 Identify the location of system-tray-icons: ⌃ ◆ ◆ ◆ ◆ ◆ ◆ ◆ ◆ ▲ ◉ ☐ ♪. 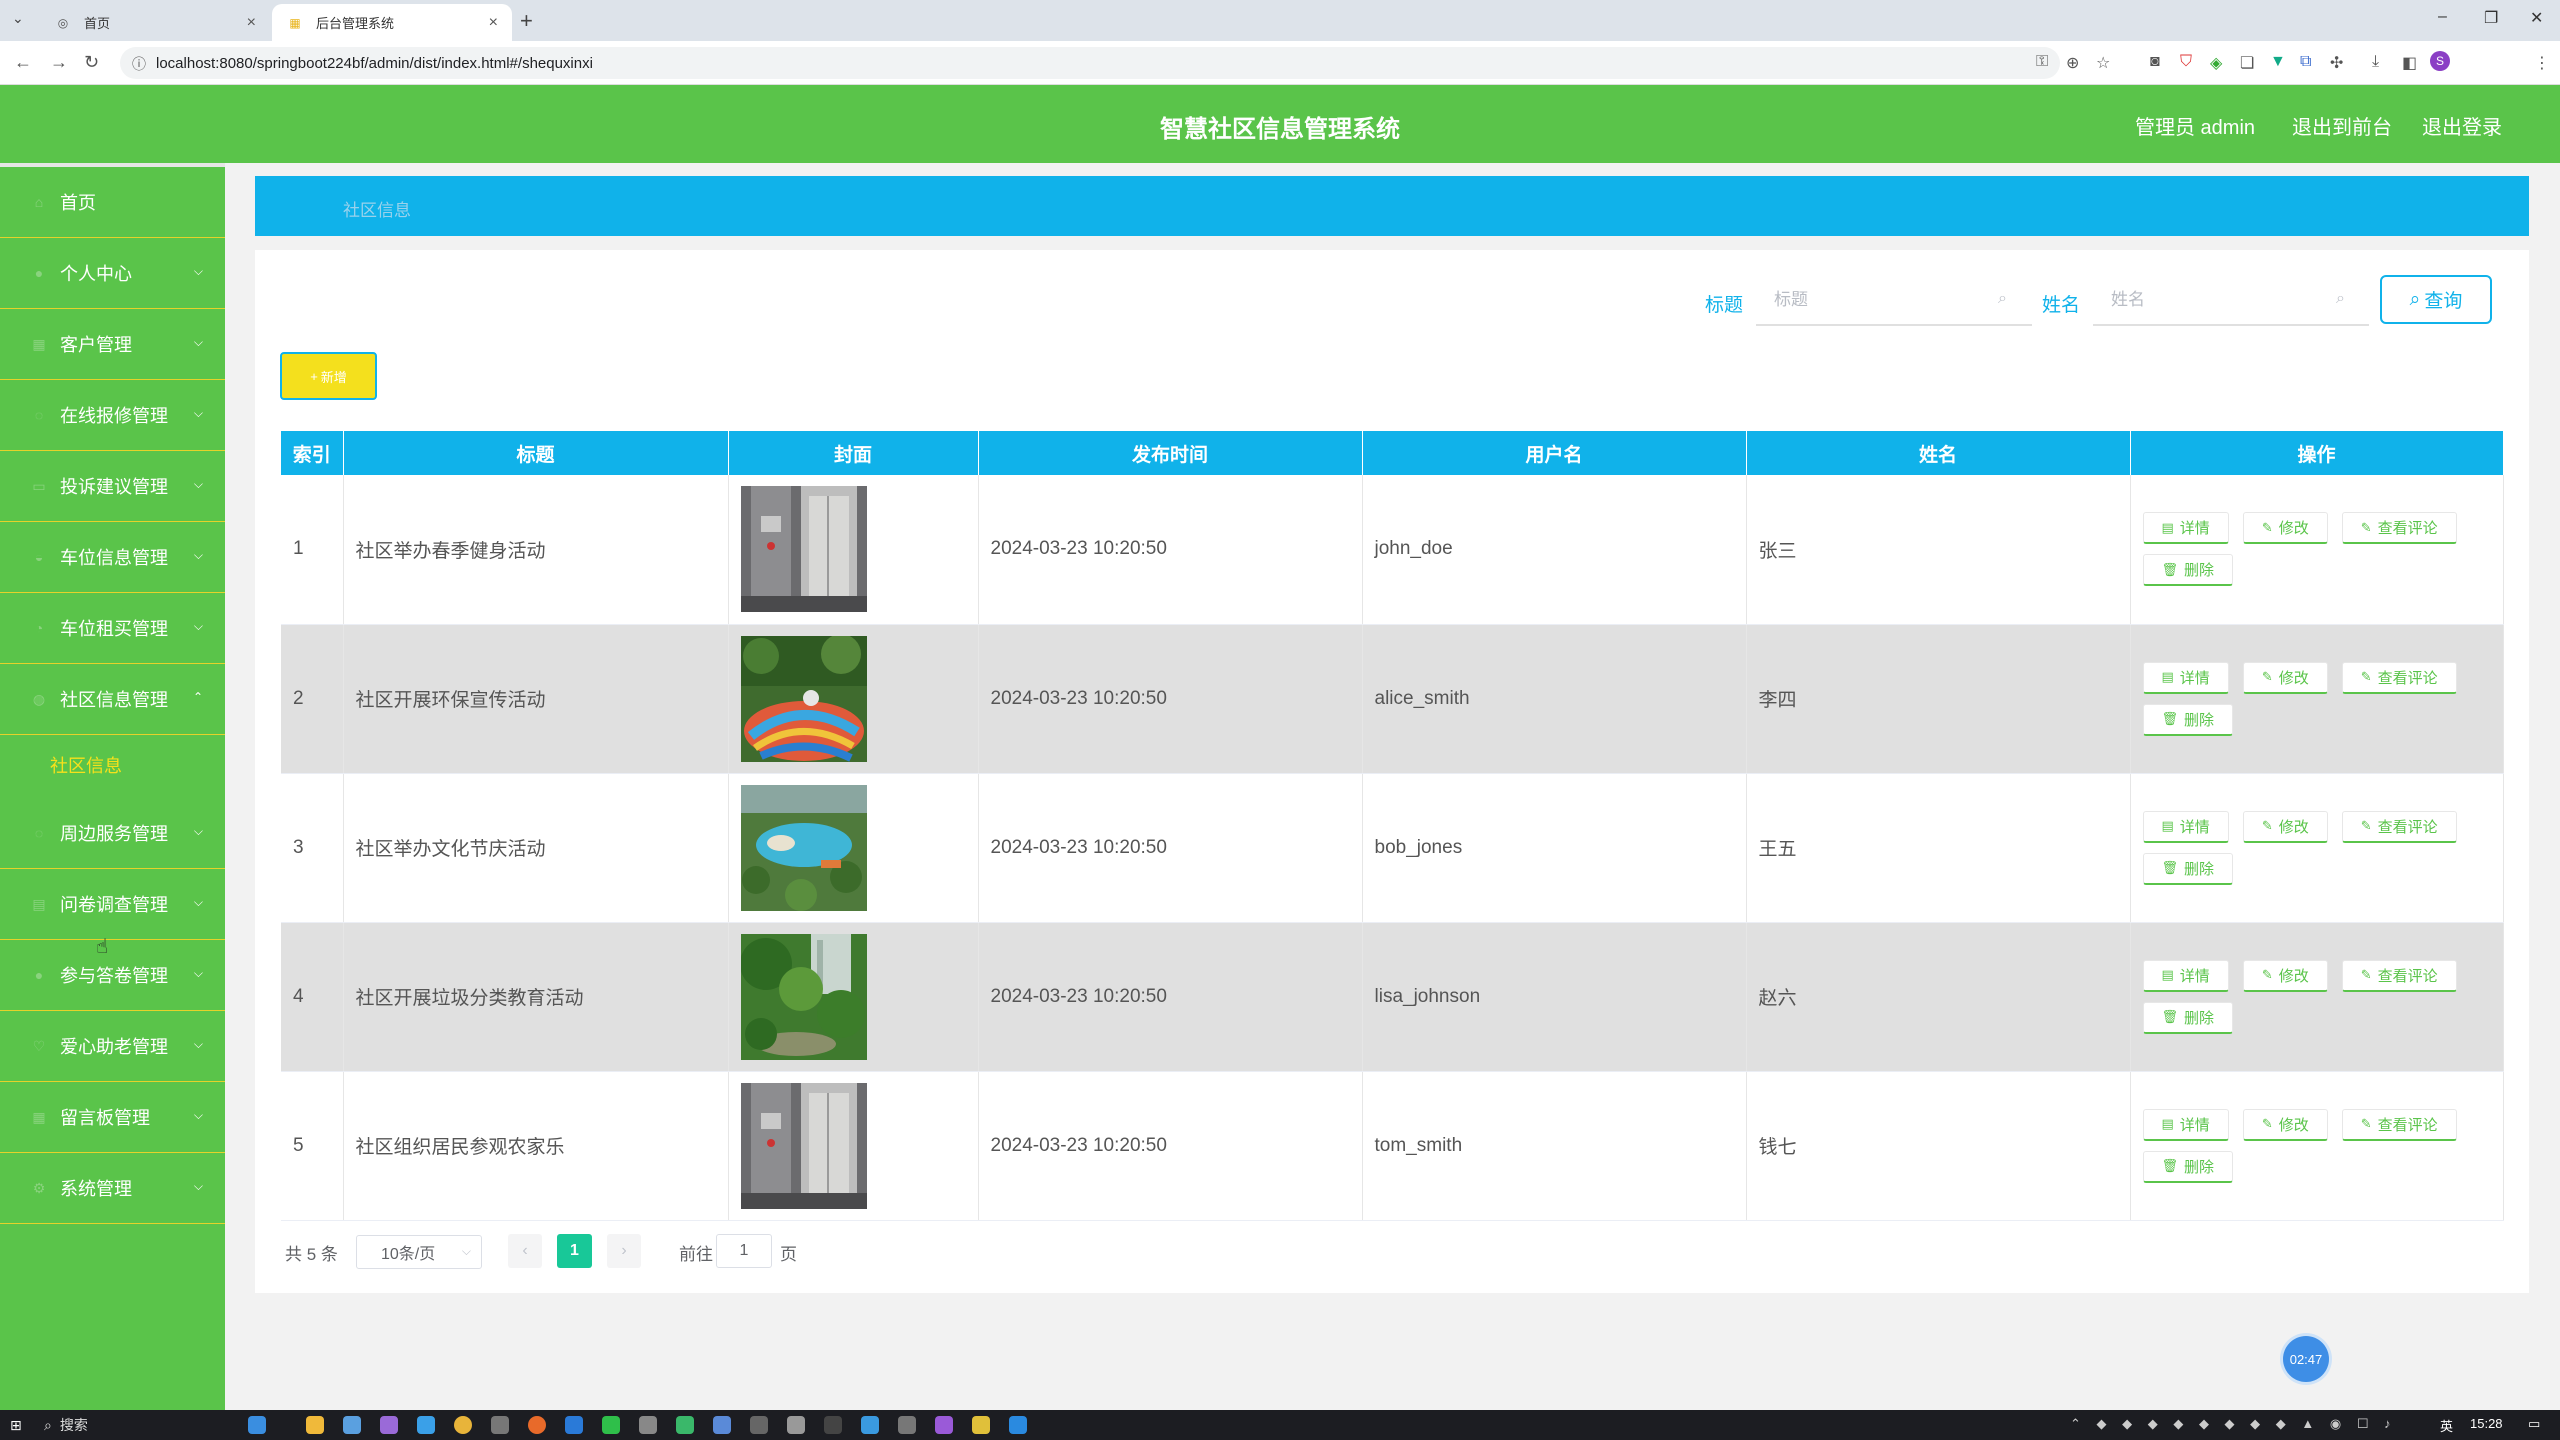
(2233, 1424).